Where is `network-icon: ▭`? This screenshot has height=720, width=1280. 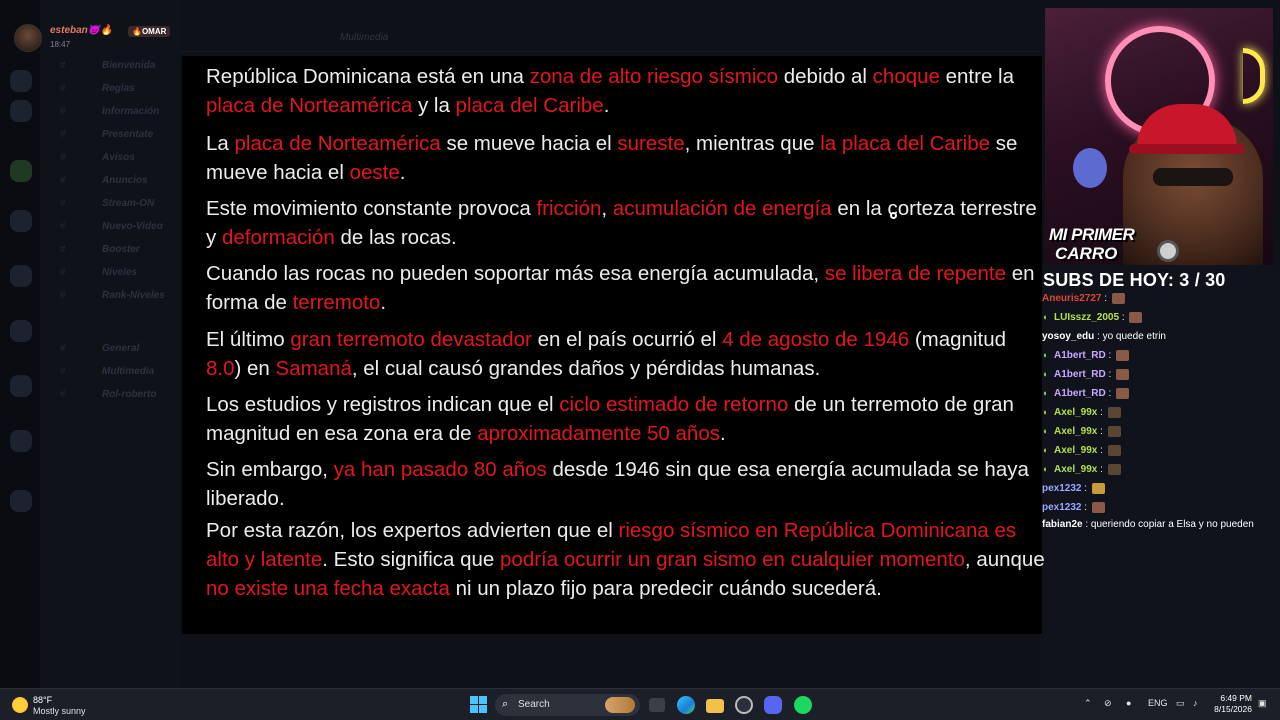
network-icon: ▭ is located at coordinates (1180, 703).